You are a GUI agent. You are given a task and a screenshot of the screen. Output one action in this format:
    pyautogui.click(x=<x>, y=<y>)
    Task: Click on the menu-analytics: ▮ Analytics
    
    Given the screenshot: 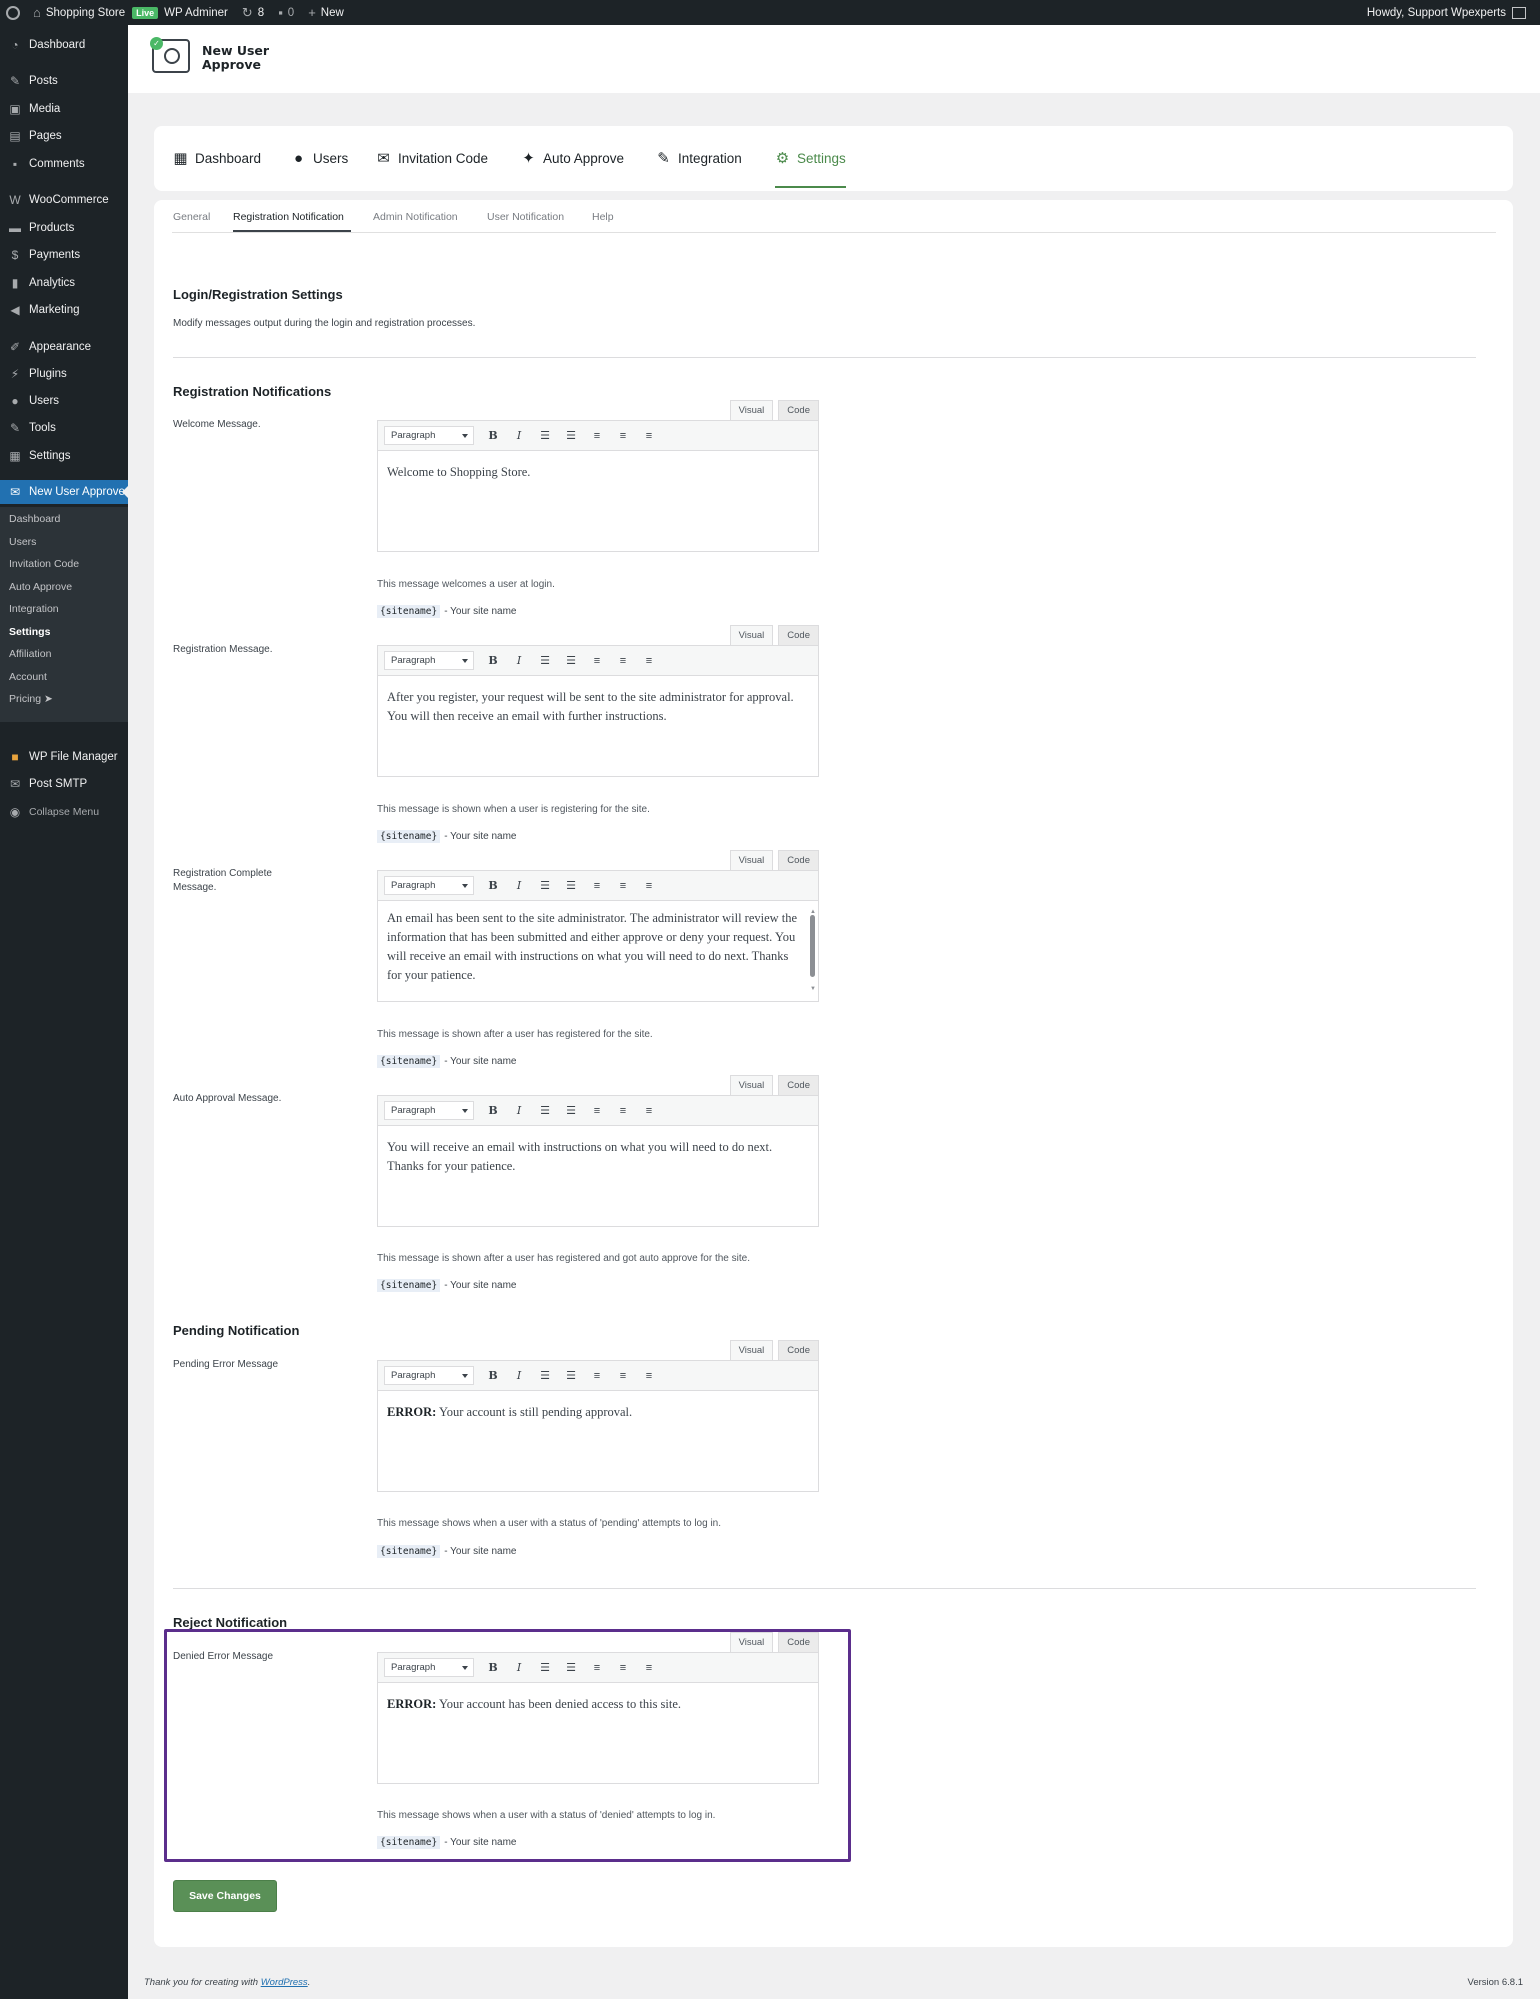 What is the action you would take?
    pyautogui.click(x=64, y=283)
    